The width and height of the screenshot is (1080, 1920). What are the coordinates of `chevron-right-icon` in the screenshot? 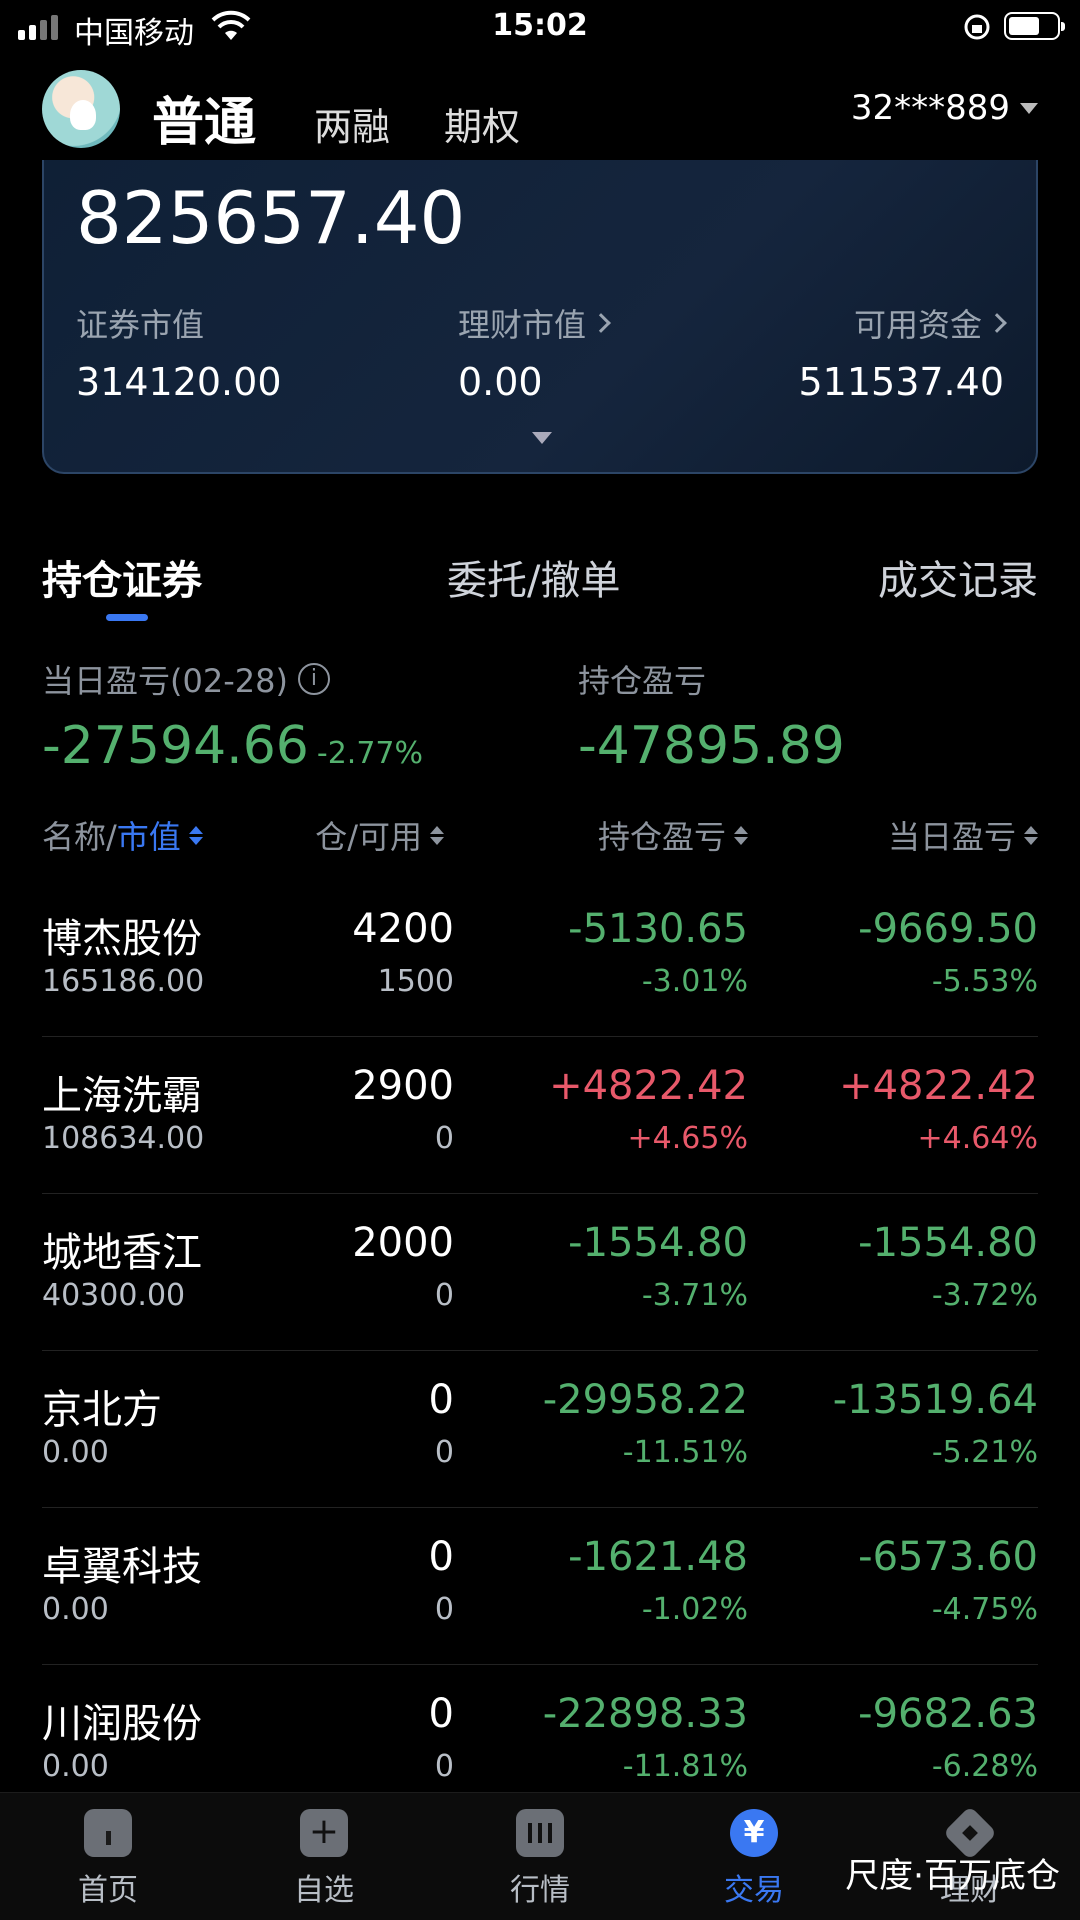 It's located at (997, 323).